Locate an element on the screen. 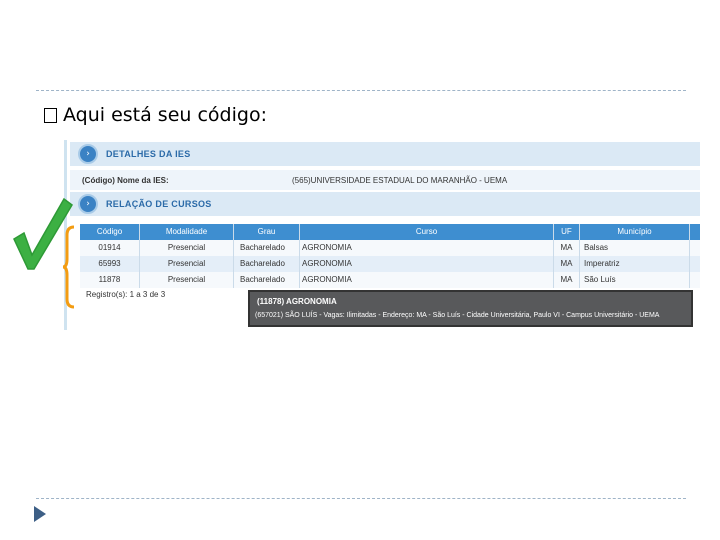  cell-codigo: 01914 is located at coordinates (110, 248).